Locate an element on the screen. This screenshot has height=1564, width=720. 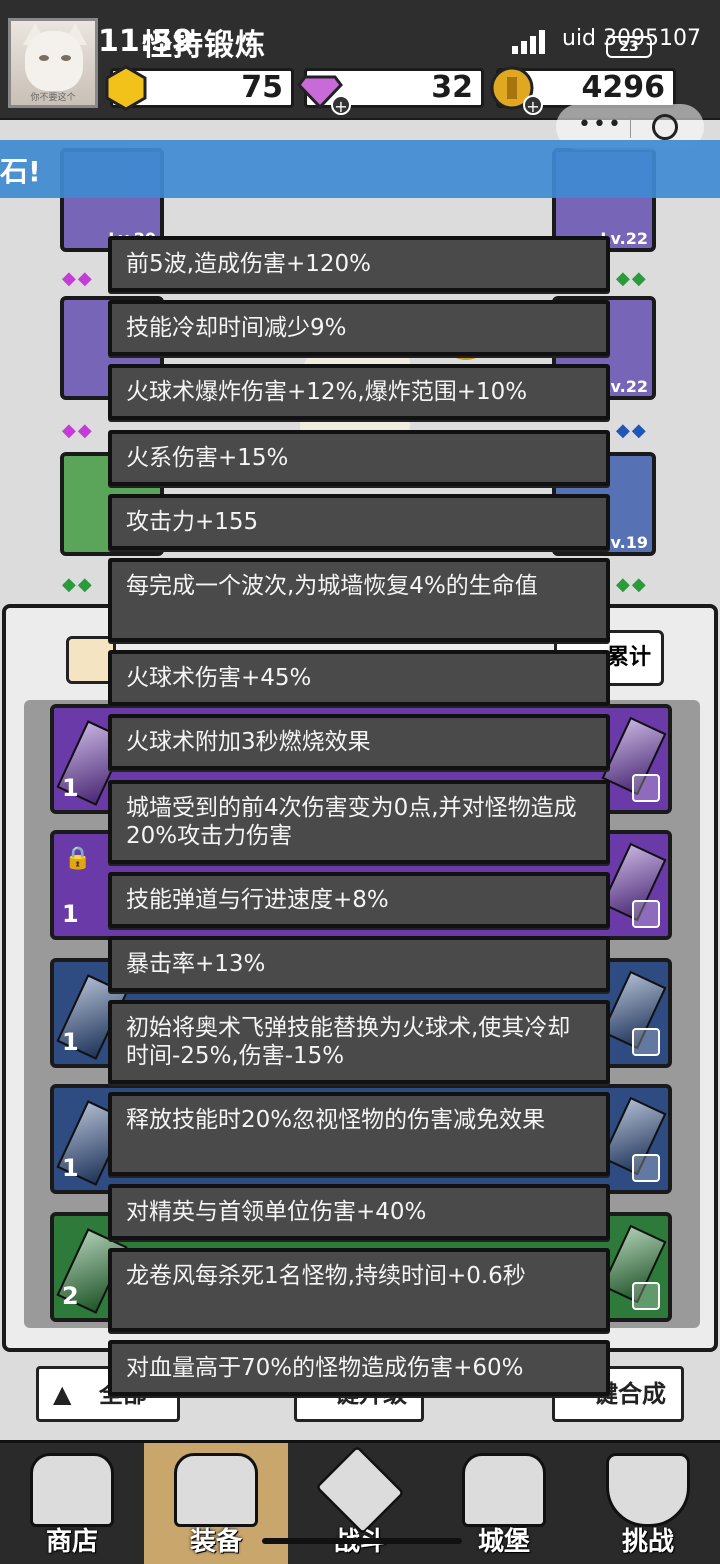
tooltip-item: 每完成一个波次,为城墙恢复4%的生命值 is located at coordinates (359, 600).